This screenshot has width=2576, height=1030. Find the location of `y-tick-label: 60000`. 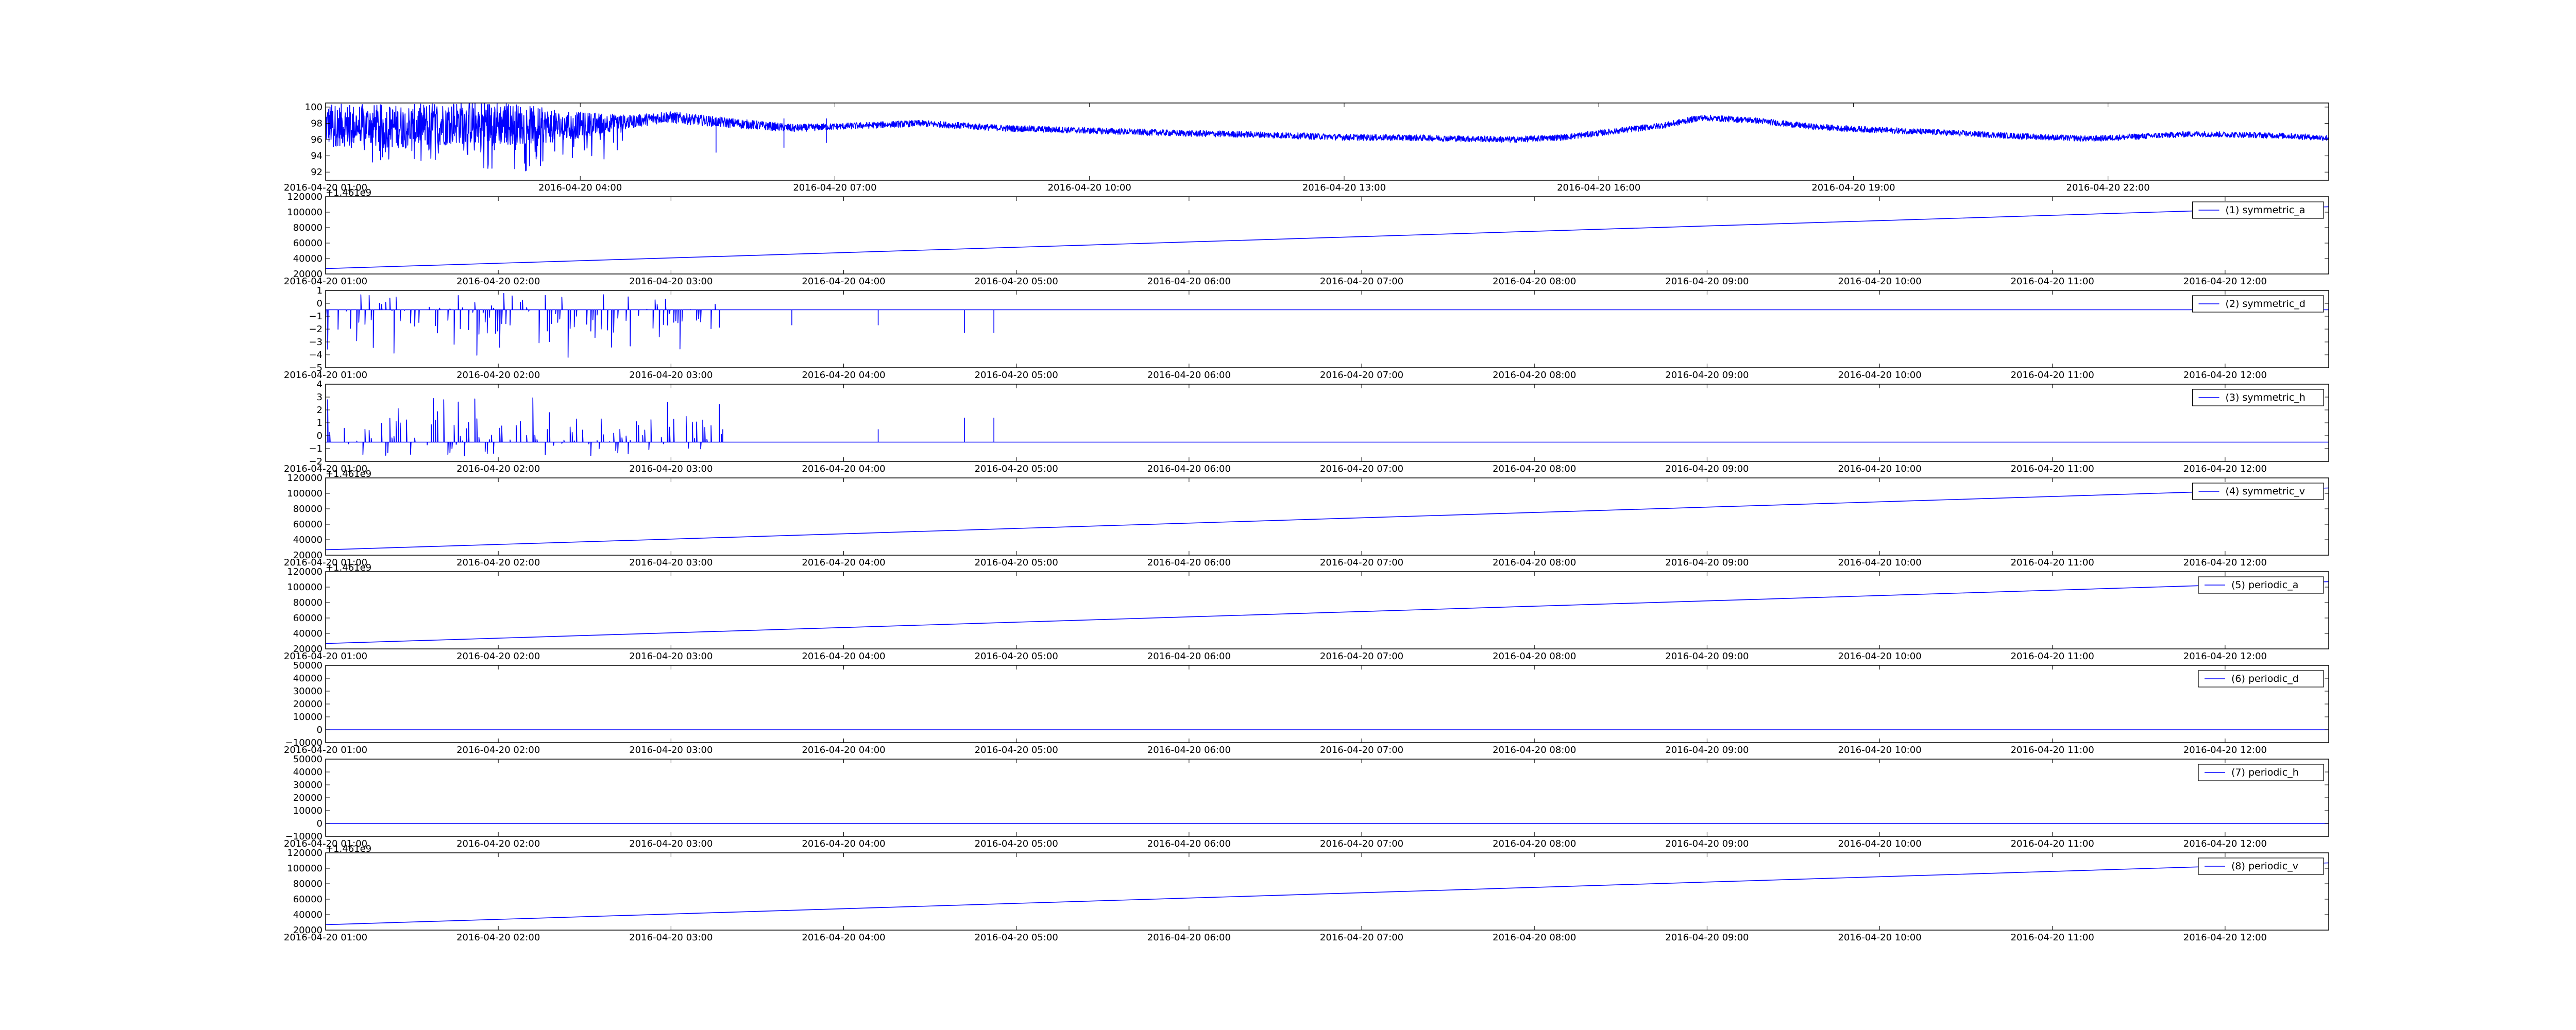

y-tick-label: 60000 is located at coordinates (308, 900).